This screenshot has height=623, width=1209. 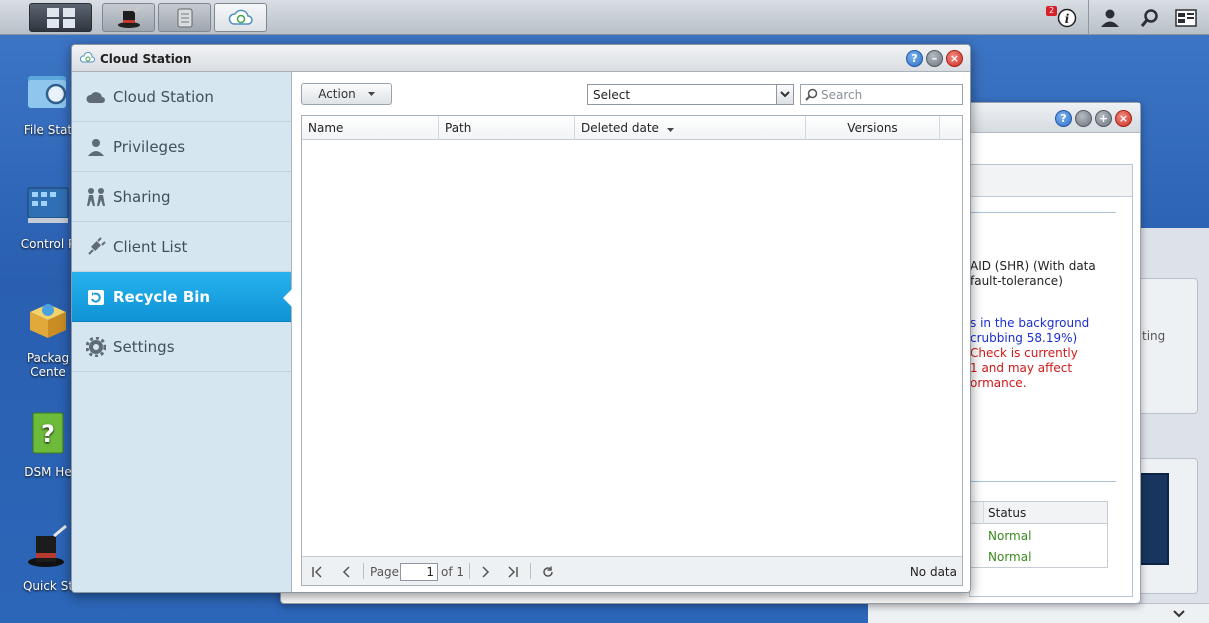 What do you see at coordinates (95, 97) in the screenshot?
I see `cloud-icon` at bounding box center [95, 97].